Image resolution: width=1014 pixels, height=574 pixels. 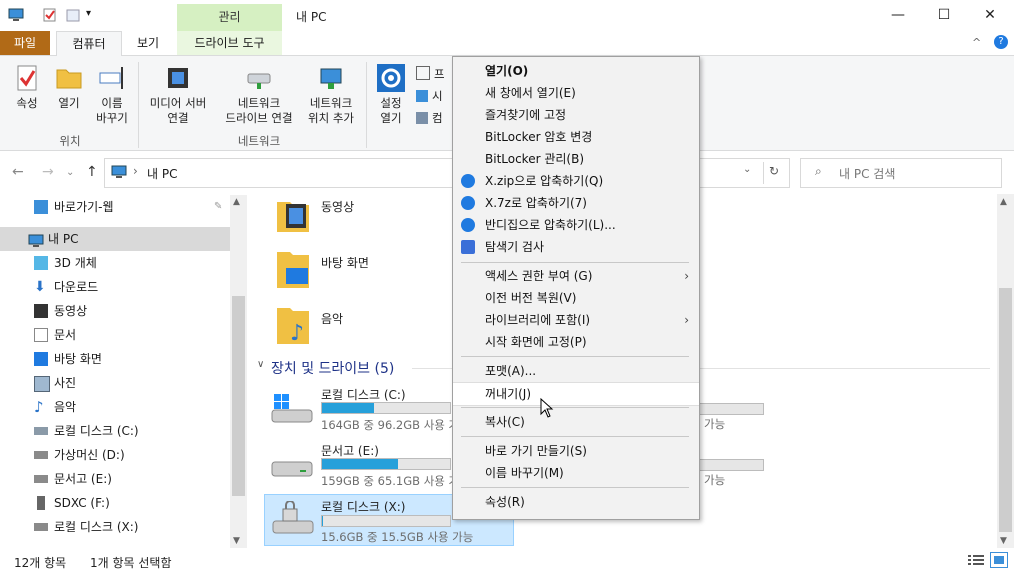 I want to click on menu-item-include-library: 라이브러리에 포함(I) ›, so click(x=576, y=320).